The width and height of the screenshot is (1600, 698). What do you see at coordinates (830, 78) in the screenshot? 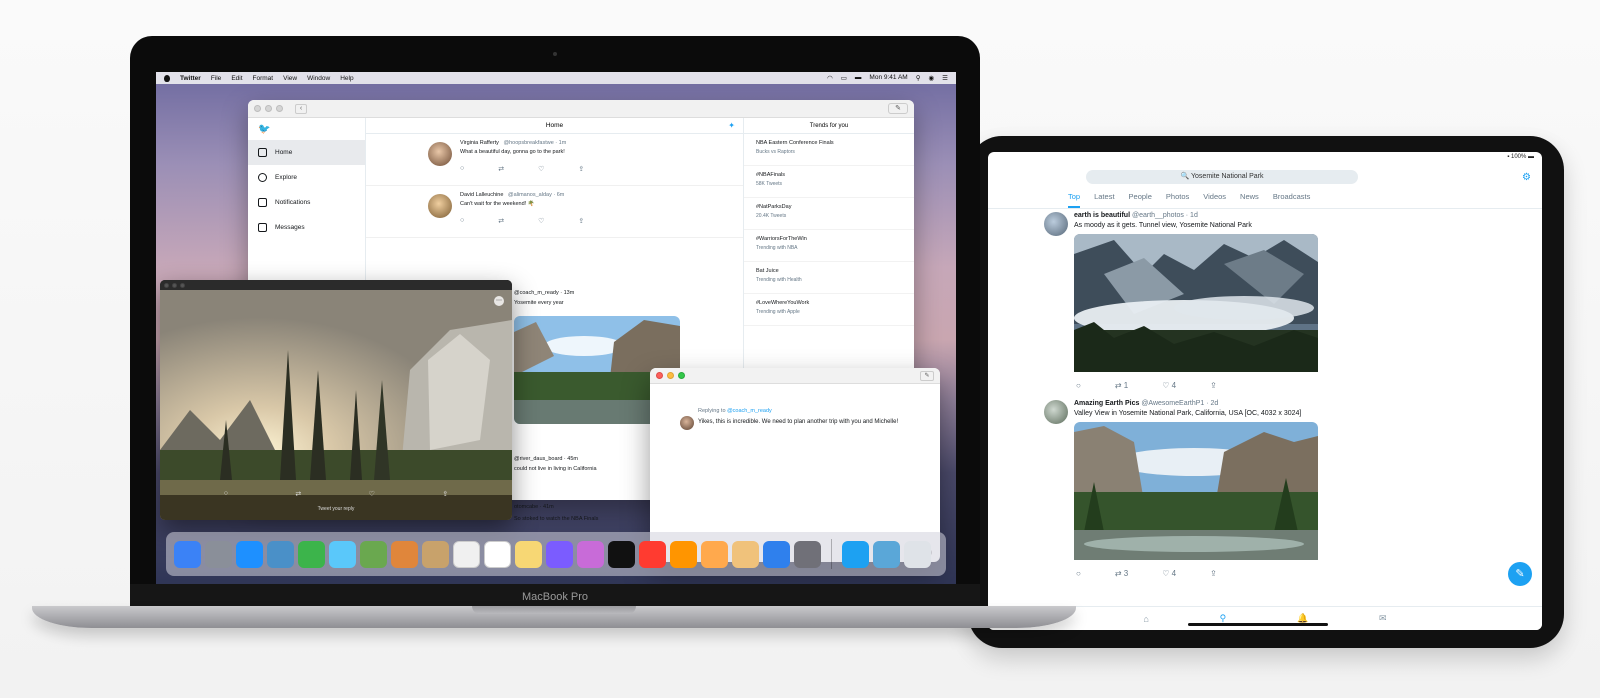
I see `wifi-icon: ◠` at bounding box center [830, 78].